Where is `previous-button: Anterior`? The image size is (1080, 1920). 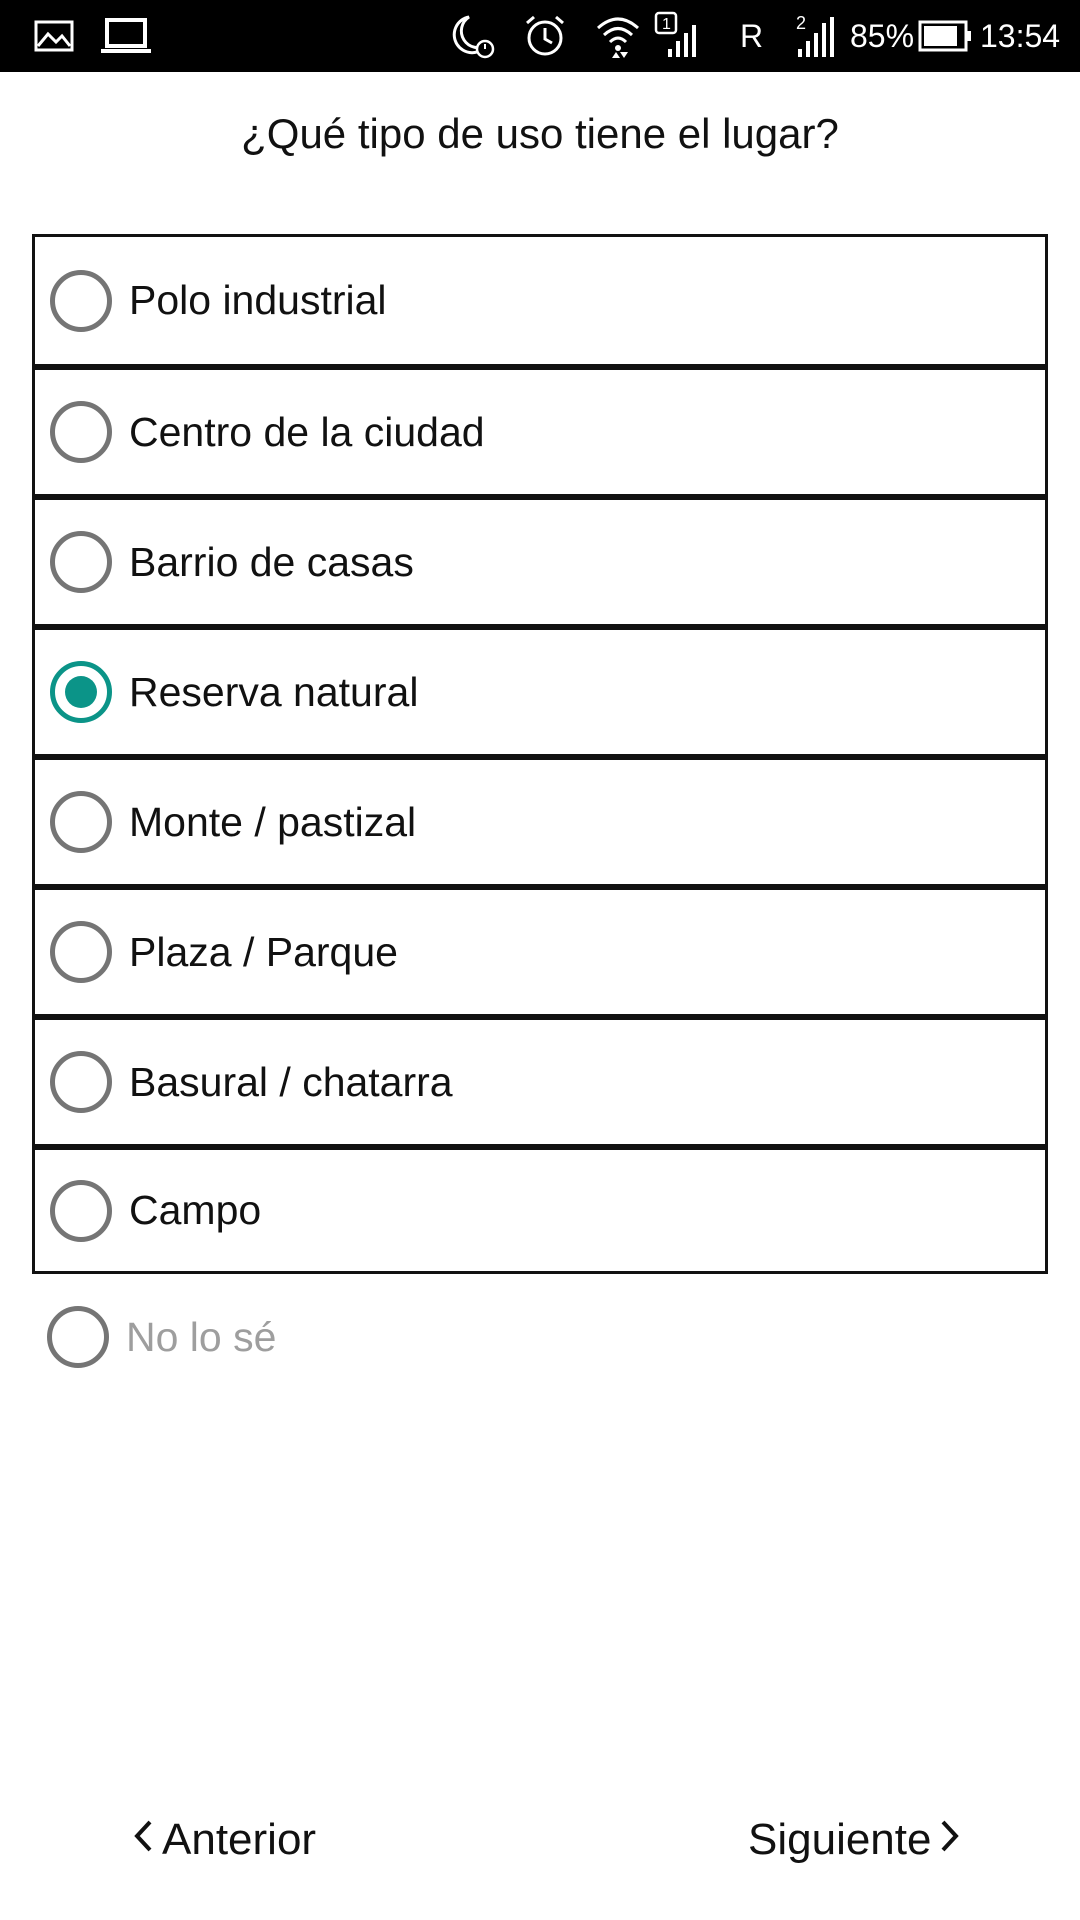 previous-button: Anterior is located at coordinates (224, 1840).